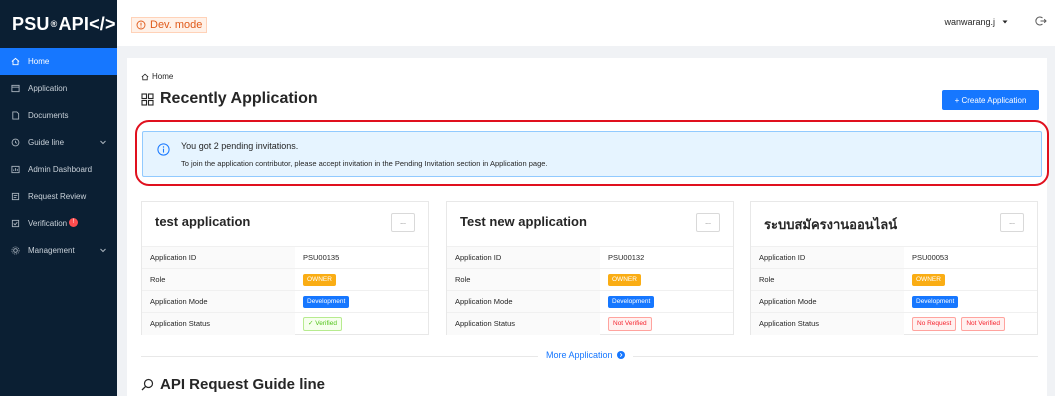 The height and width of the screenshot is (396, 1055). What do you see at coordinates (163, 76) in the screenshot?
I see `breadcrumb-home: Home` at bounding box center [163, 76].